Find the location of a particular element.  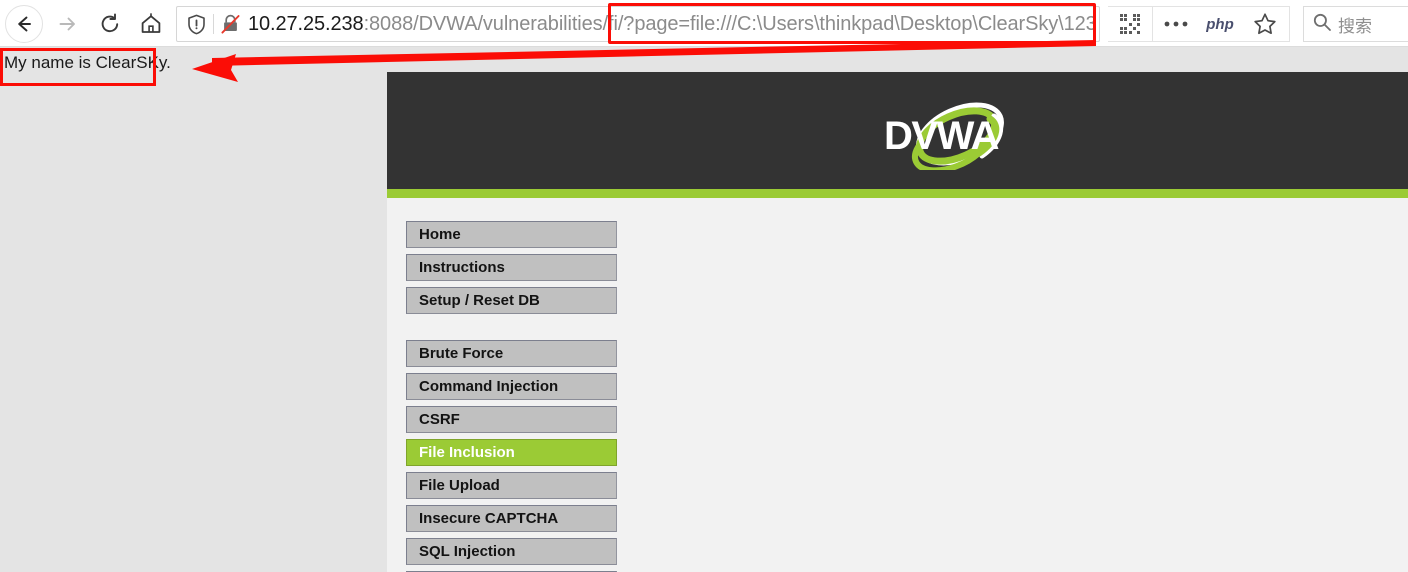

sidebar-item-sql-injection: SQL Injection is located at coordinates (511, 551).